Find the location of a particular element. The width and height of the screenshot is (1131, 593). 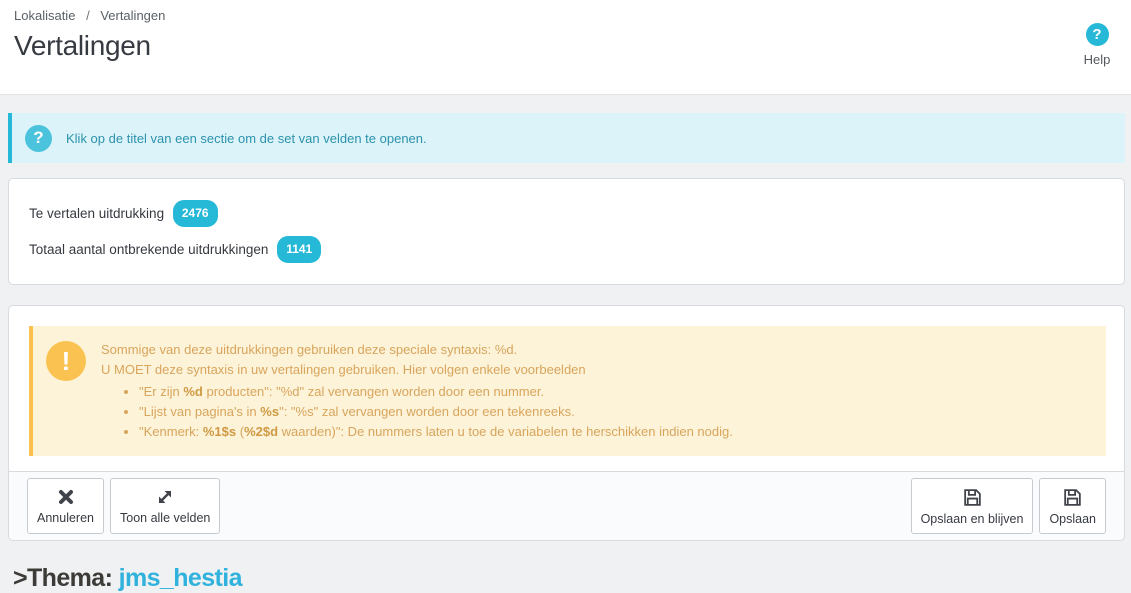

section-title-prefix: >Thema: is located at coordinates (66, 578).